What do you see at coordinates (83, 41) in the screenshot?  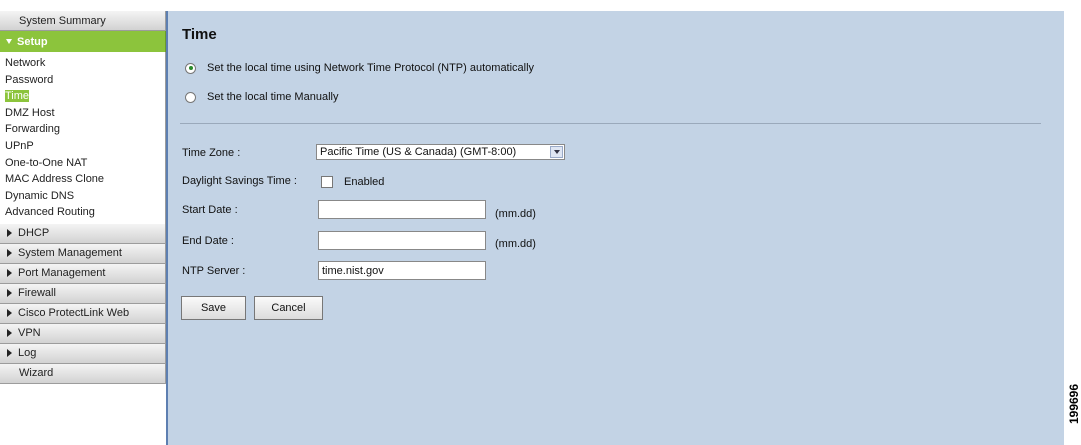 I see `sidebar-section-setup: Setup` at bounding box center [83, 41].